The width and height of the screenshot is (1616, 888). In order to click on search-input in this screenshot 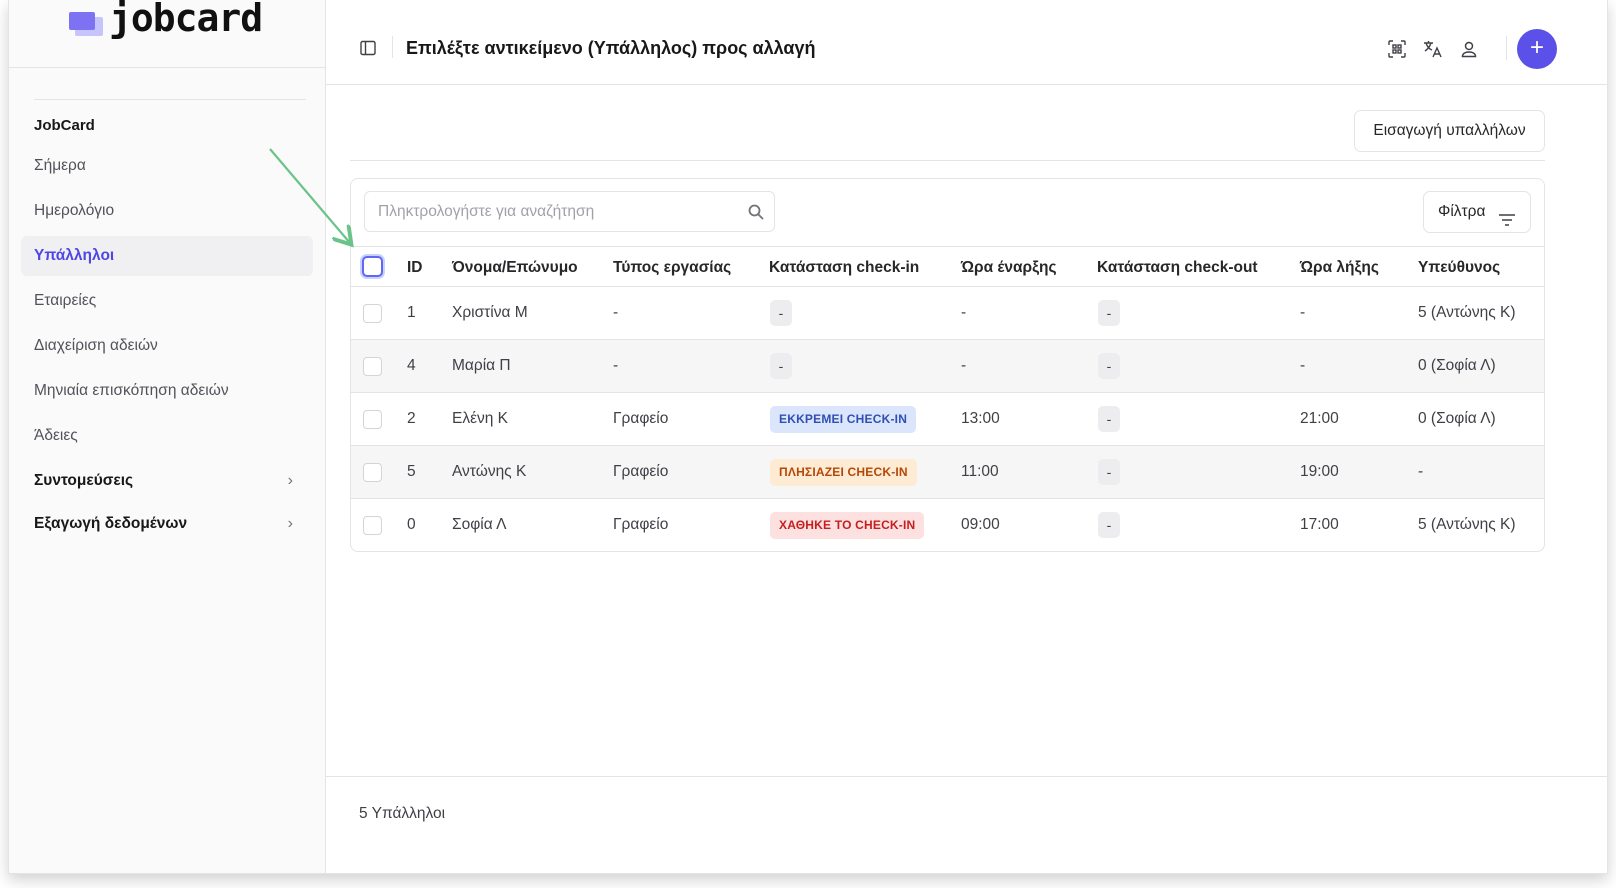, I will do `click(558, 212)`.